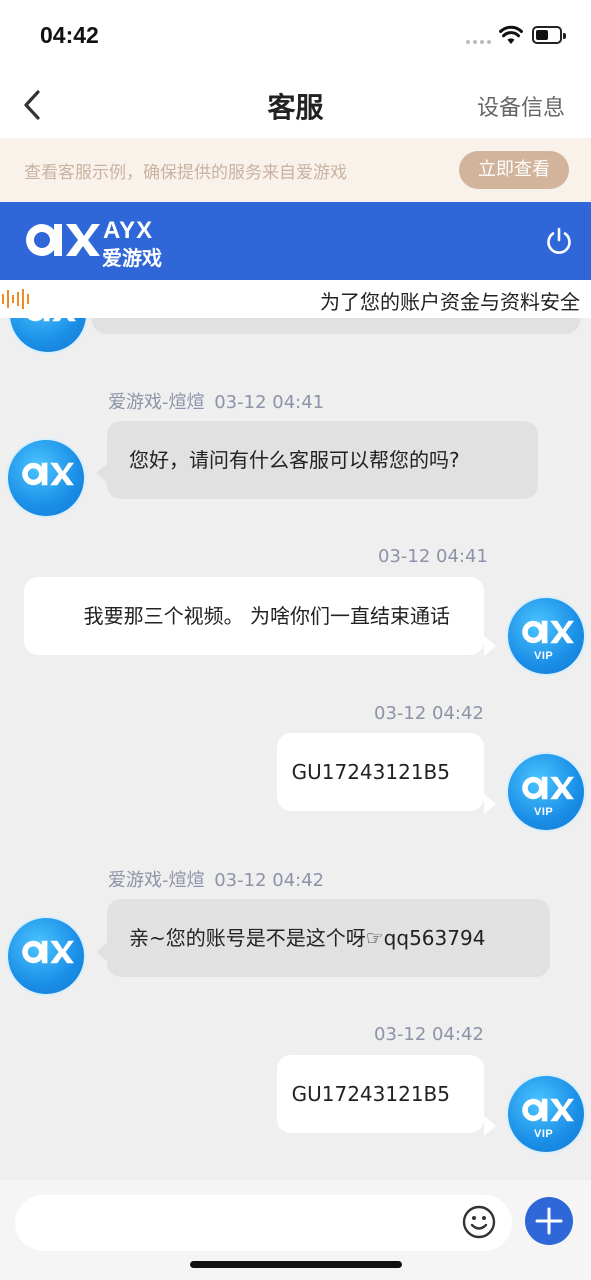 The image size is (591, 1280). I want to click on input-bar, so click(295, 1230).